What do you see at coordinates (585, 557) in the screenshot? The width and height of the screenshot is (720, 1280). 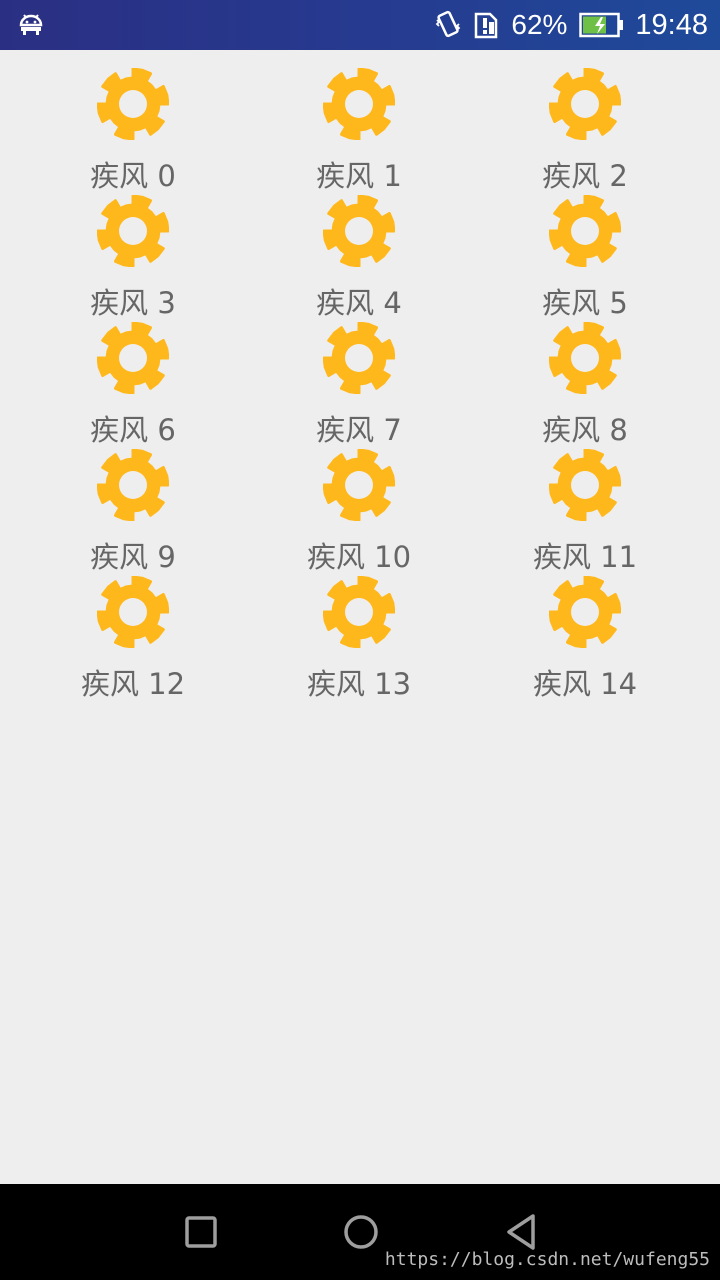 I see `grid-item-label: 疾风 11` at bounding box center [585, 557].